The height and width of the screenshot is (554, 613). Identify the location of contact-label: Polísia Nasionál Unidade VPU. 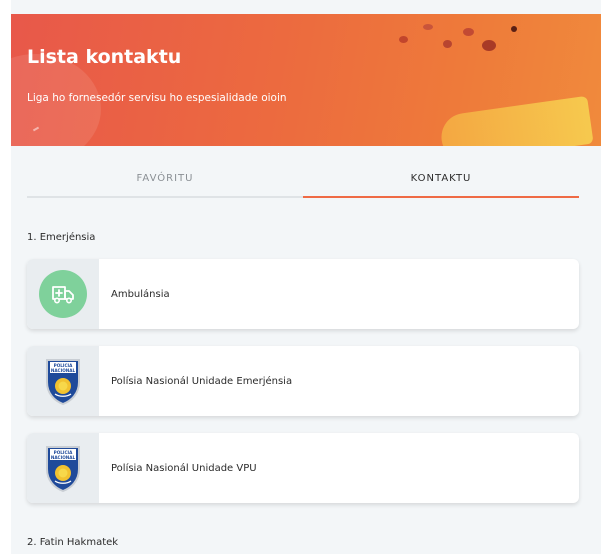
(184, 468).